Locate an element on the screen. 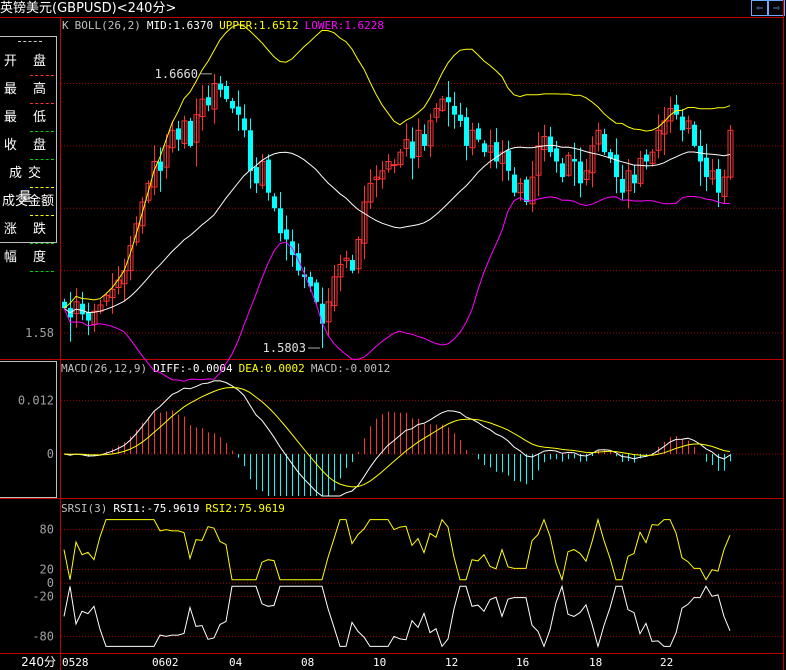 The width and height of the screenshot is (786, 670). x-axis-label: 0528 is located at coordinates (75, 662).